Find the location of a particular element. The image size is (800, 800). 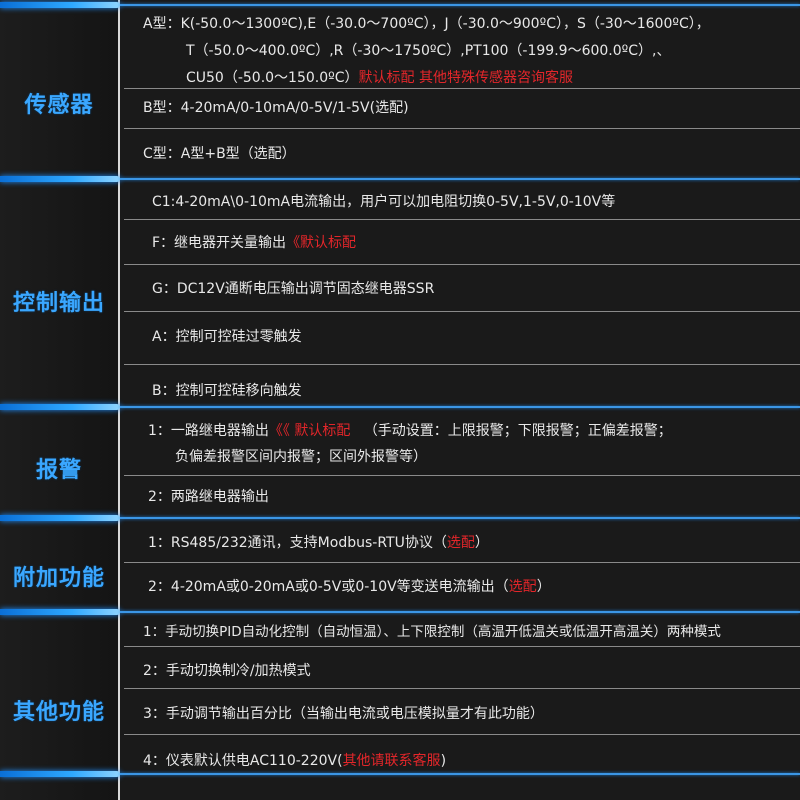

addon-one-optional: 选配 is located at coordinates (460, 543).